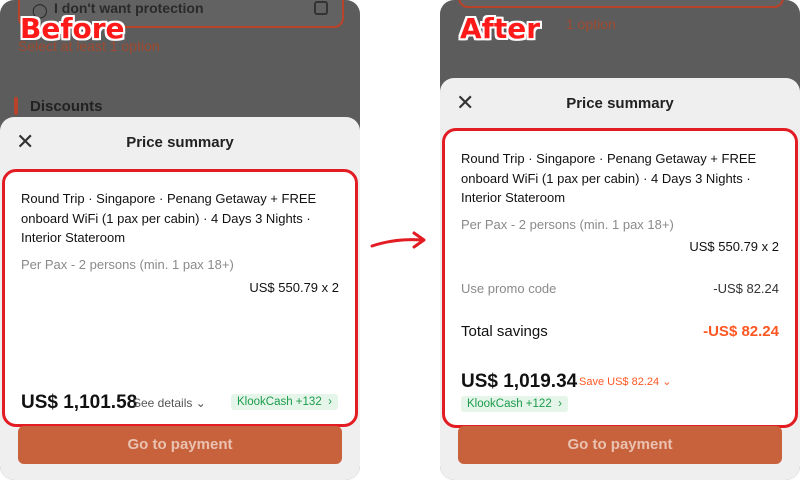 This screenshot has height=480, width=800. Describe the element at coordinates (746, 288) in the screenshot. I see `promo-code-value: -US$ 82.24` at that location.